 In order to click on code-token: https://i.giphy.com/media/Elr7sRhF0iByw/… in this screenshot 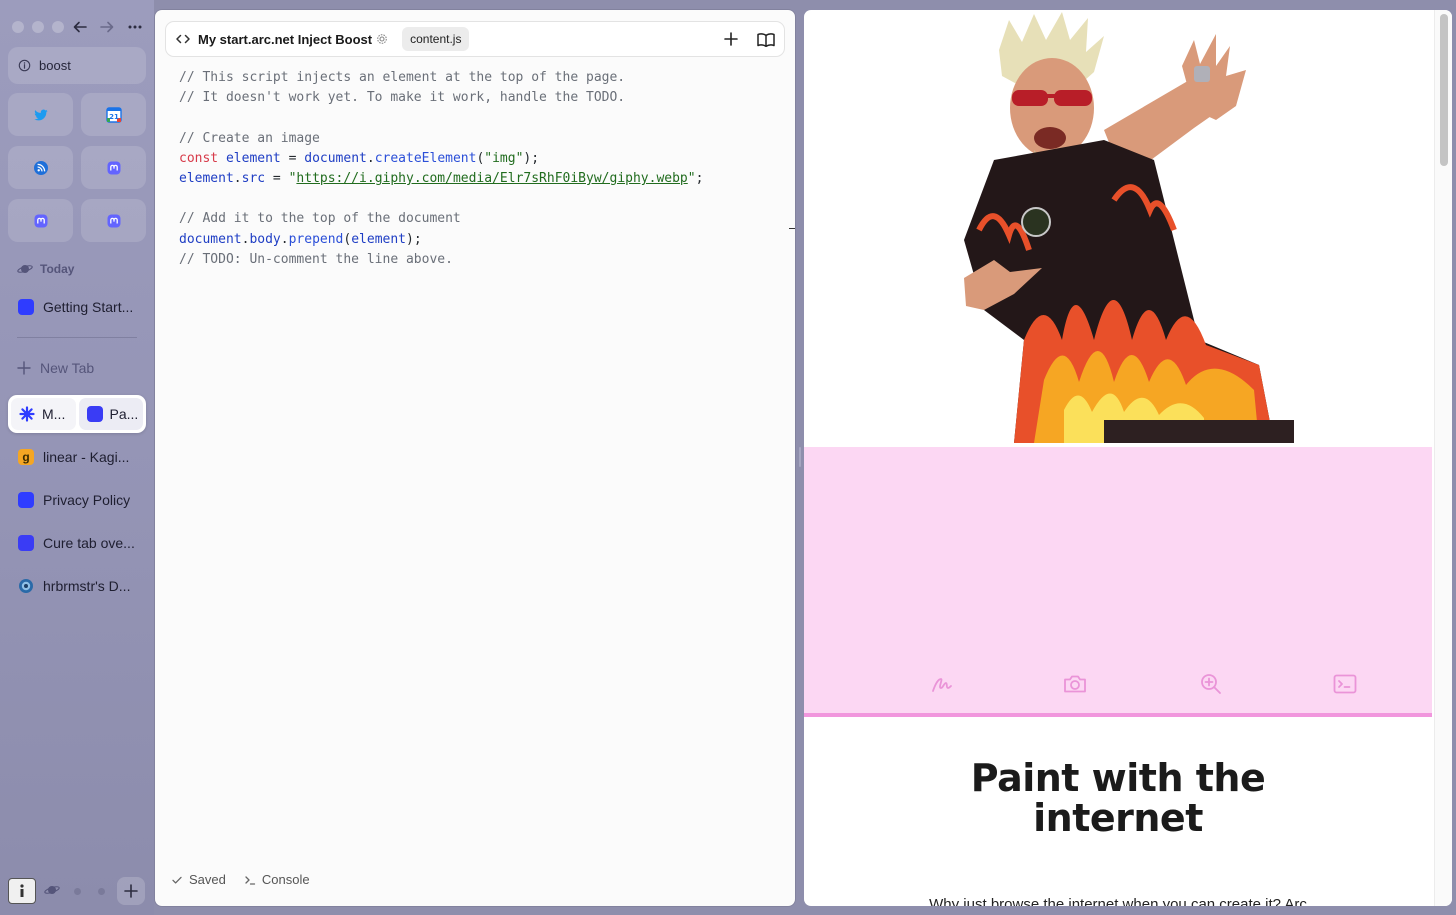, I will do `click(492, 178)`.